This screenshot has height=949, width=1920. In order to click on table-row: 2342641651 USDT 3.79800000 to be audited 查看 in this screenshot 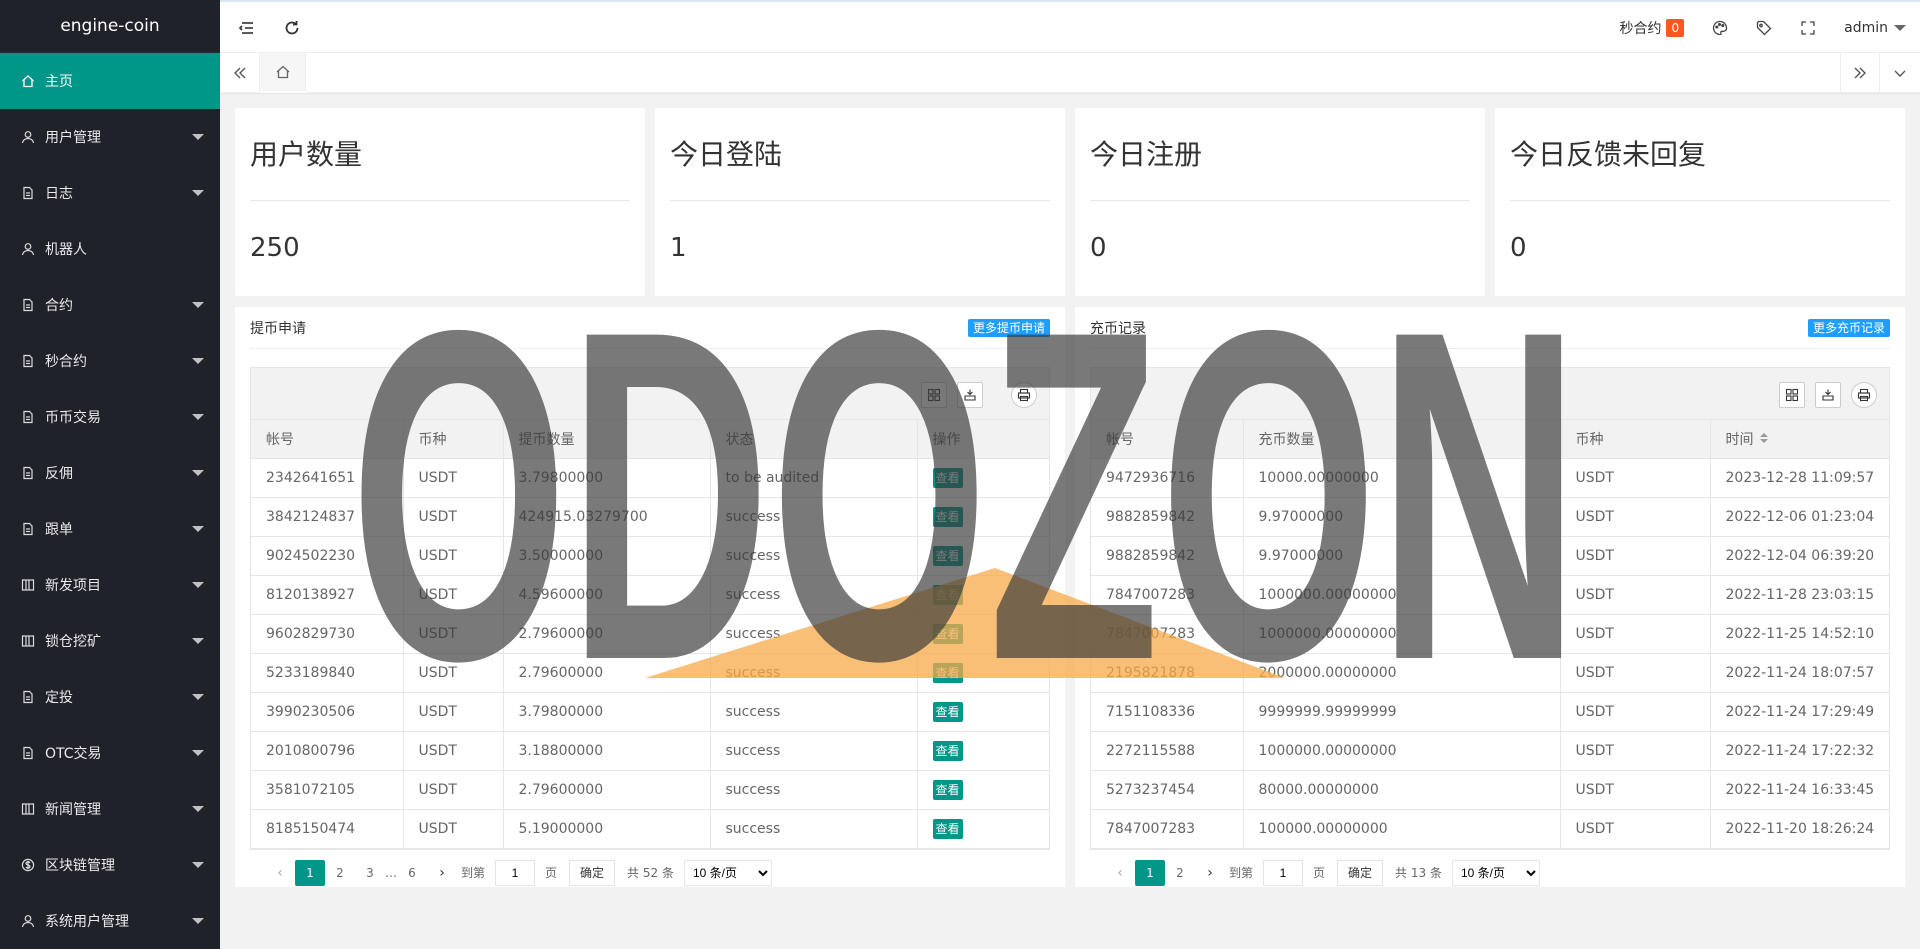, I will do `click(650, 478)`.